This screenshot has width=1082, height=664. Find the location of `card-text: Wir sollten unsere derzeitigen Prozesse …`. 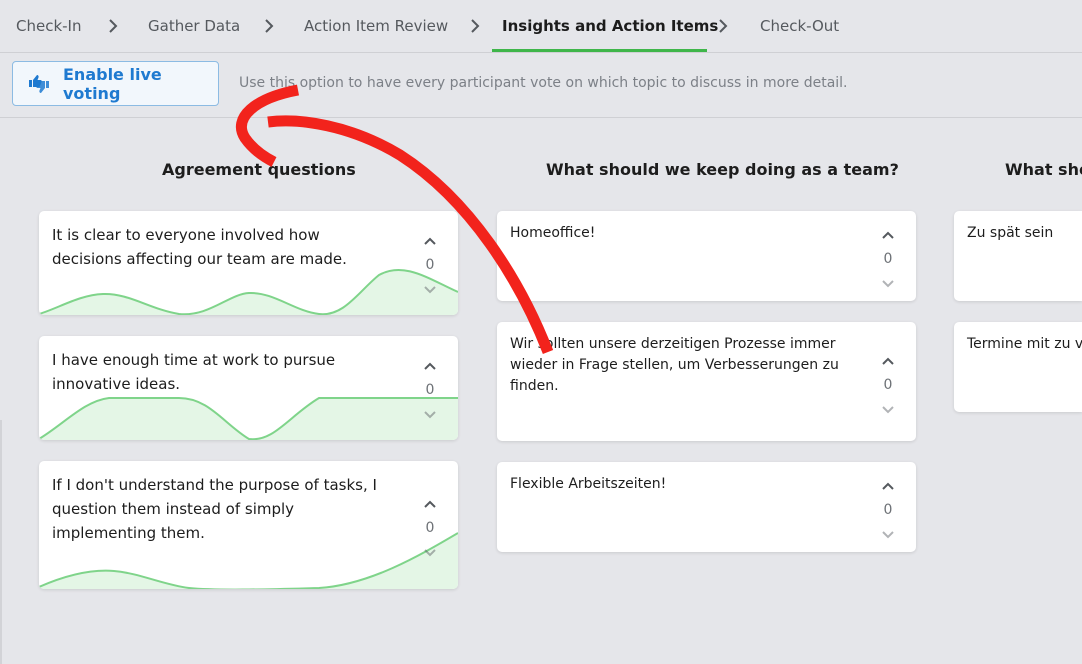

card-text: Wir sollten unsere derzeitigen Prozesse … is located at coordinates (674, 365).